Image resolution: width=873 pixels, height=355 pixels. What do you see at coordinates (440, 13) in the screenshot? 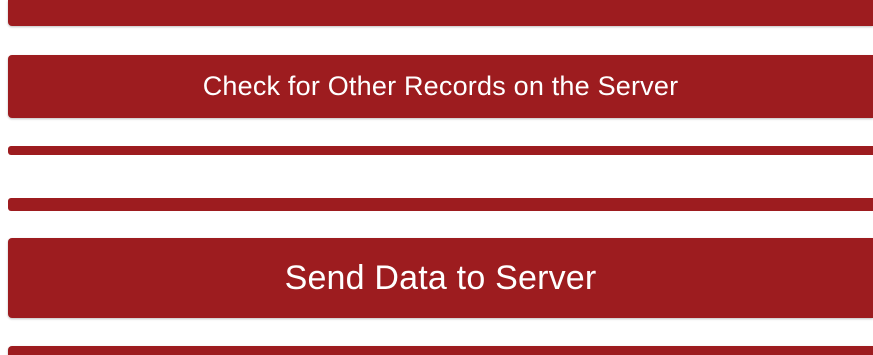
I see `previous-button-partial` at bounding box center [440, 13].